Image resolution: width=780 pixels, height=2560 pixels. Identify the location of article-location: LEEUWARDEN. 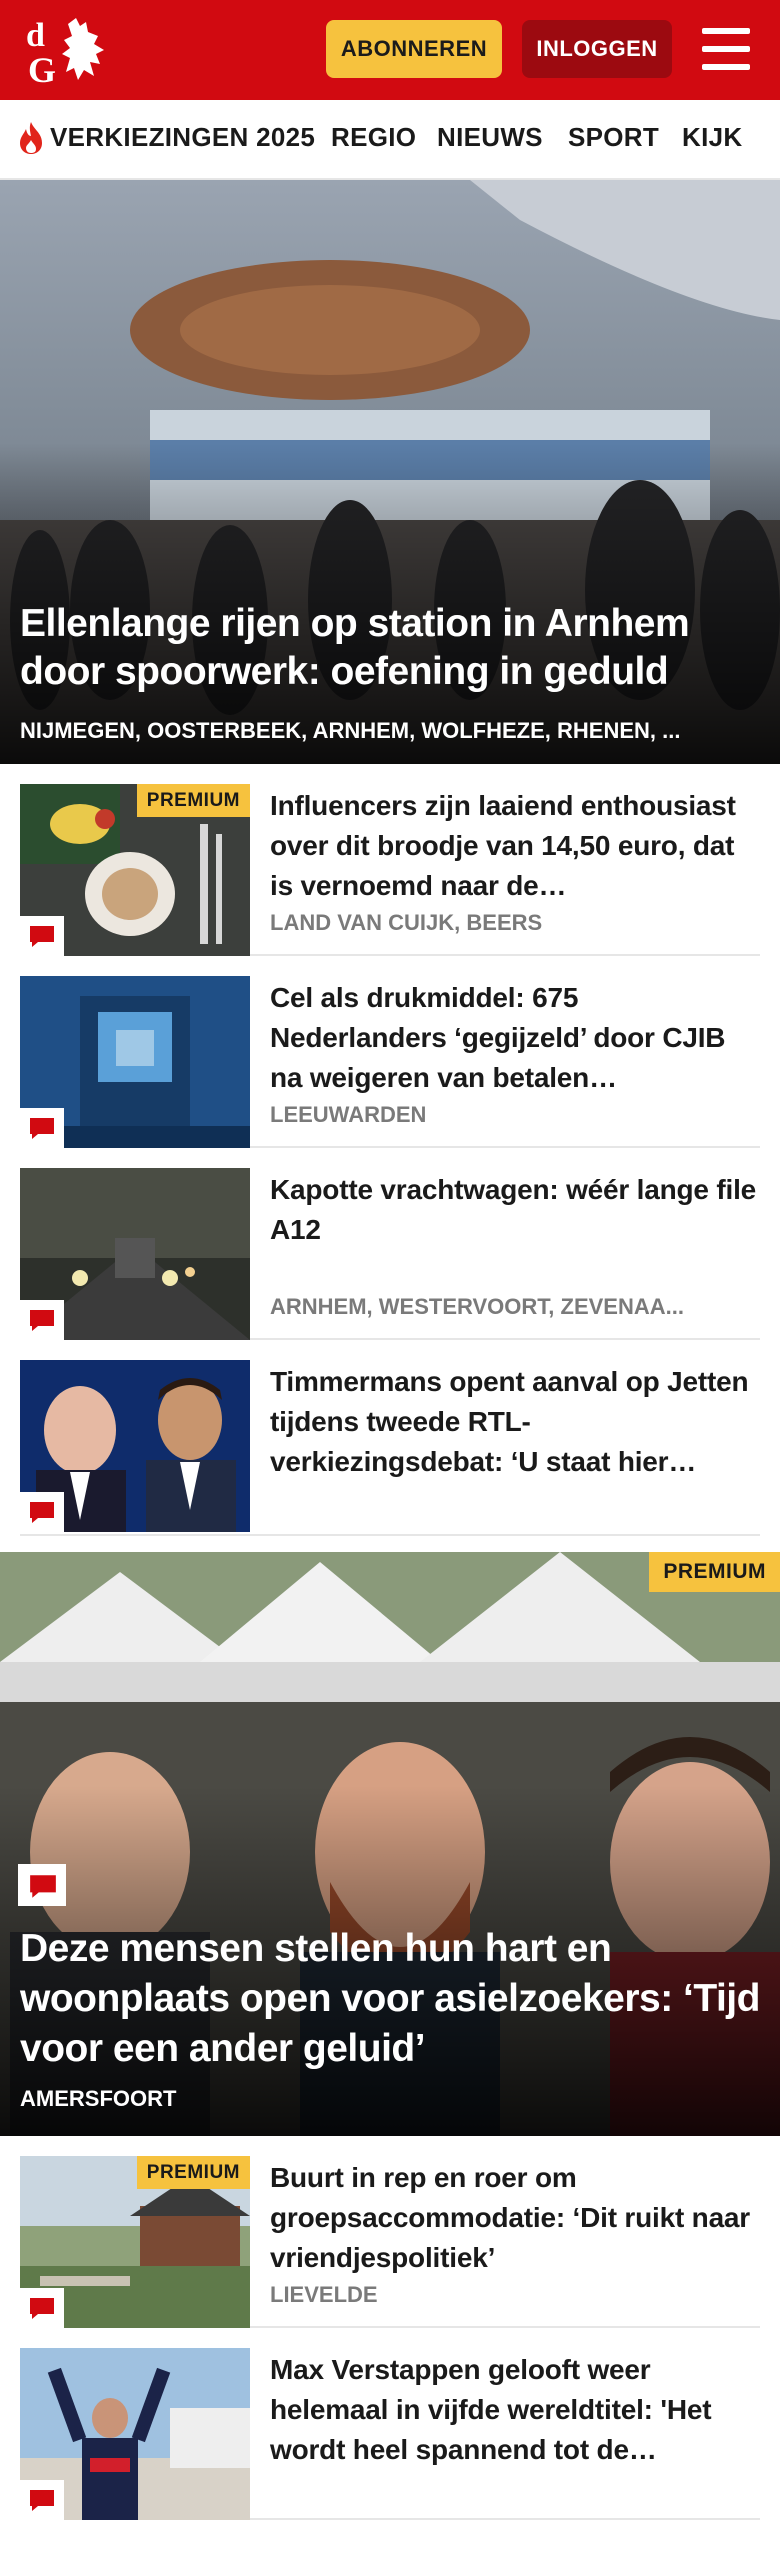
(348, 1114).